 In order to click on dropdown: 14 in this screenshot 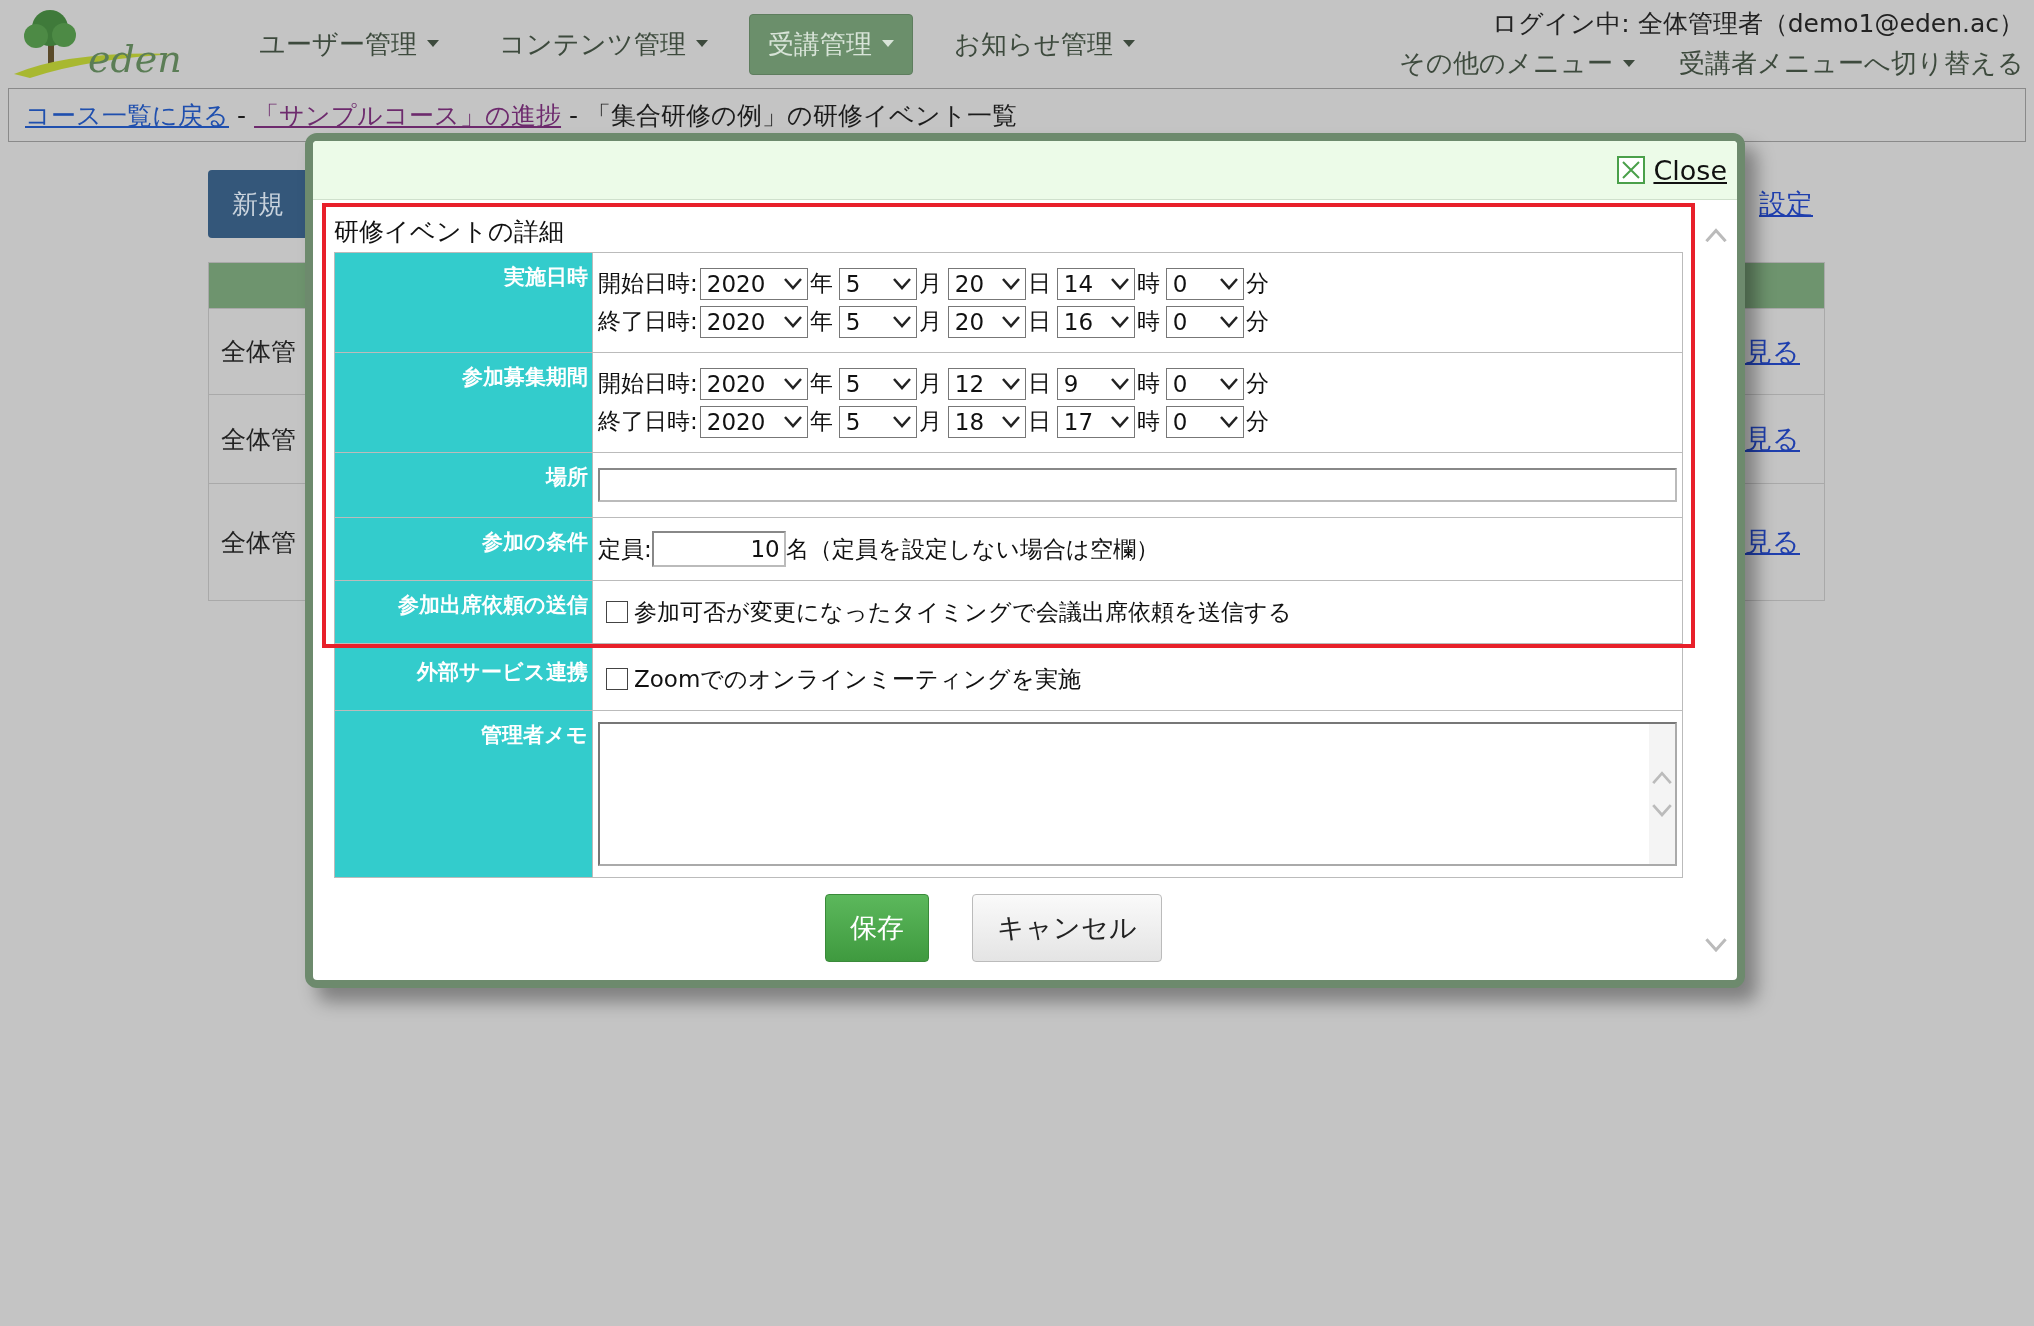, I will do `click(1095, 283)`.